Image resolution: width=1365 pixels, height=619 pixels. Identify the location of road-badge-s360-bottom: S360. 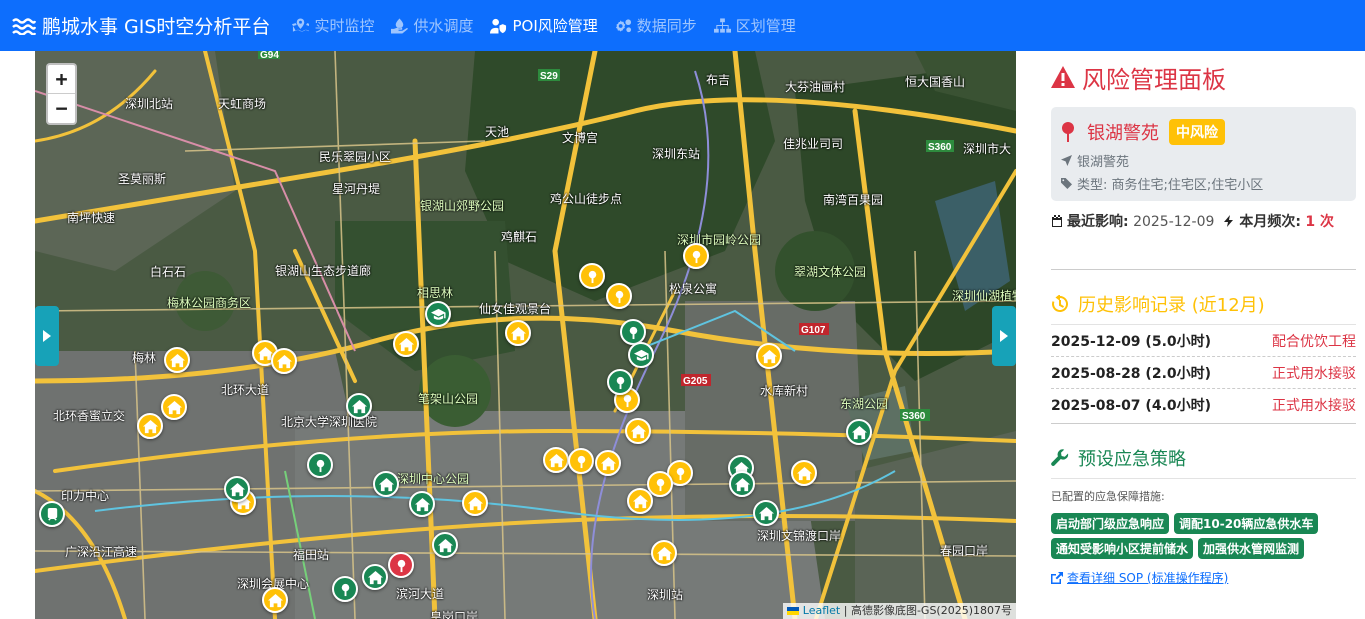
(914, 416).